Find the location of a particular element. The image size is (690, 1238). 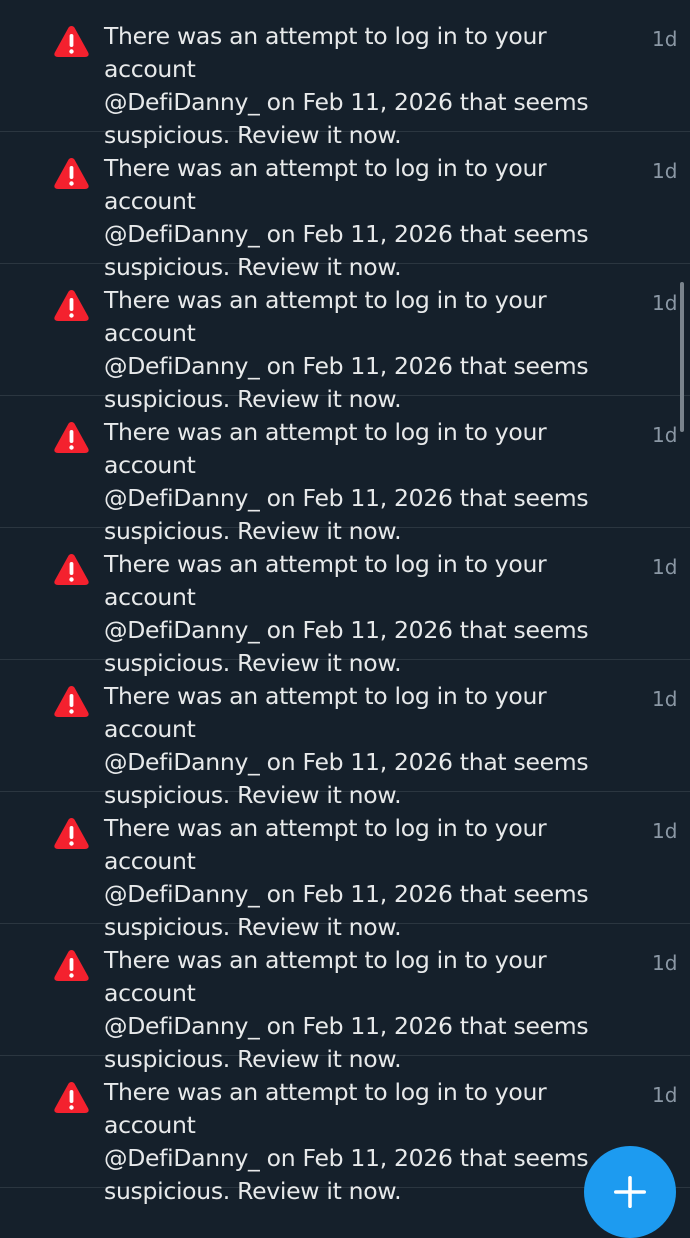

compose-button is located at coordinates (630, 1192).